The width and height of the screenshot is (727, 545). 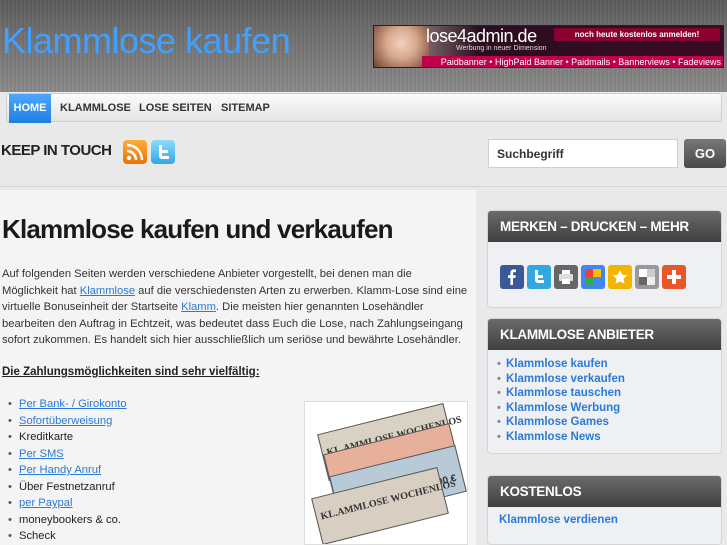 I want to click on list-item: Über Festnetzanruf, so click(x=67, y=487).